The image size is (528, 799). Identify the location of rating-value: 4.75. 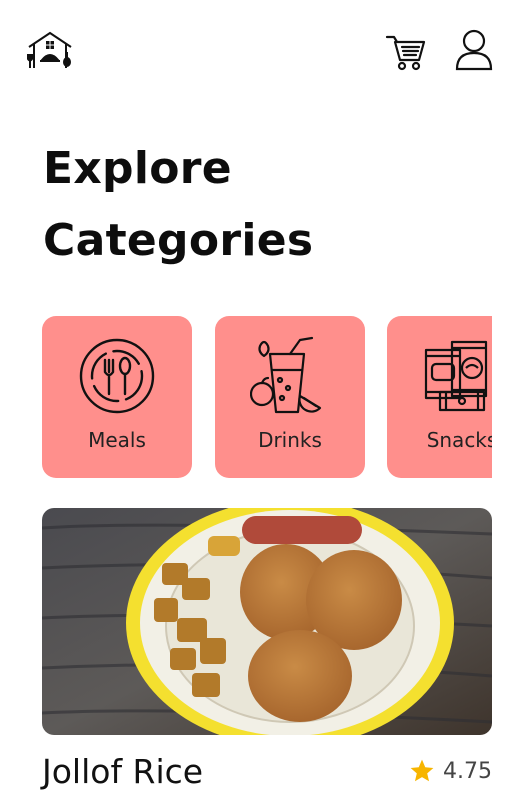
(467, 771).